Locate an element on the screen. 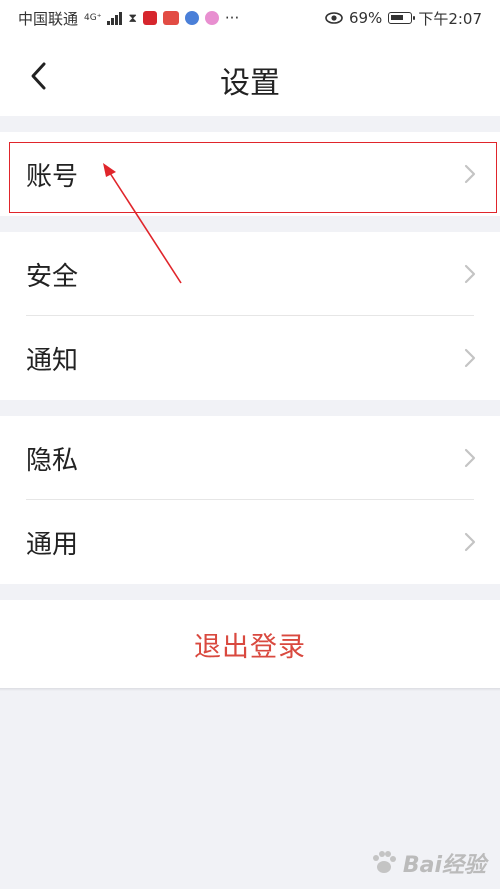 Image resolution: width=500 pixels, height=889 pixels. settings-item-label: 账号 is located at coordinates (52, 176).